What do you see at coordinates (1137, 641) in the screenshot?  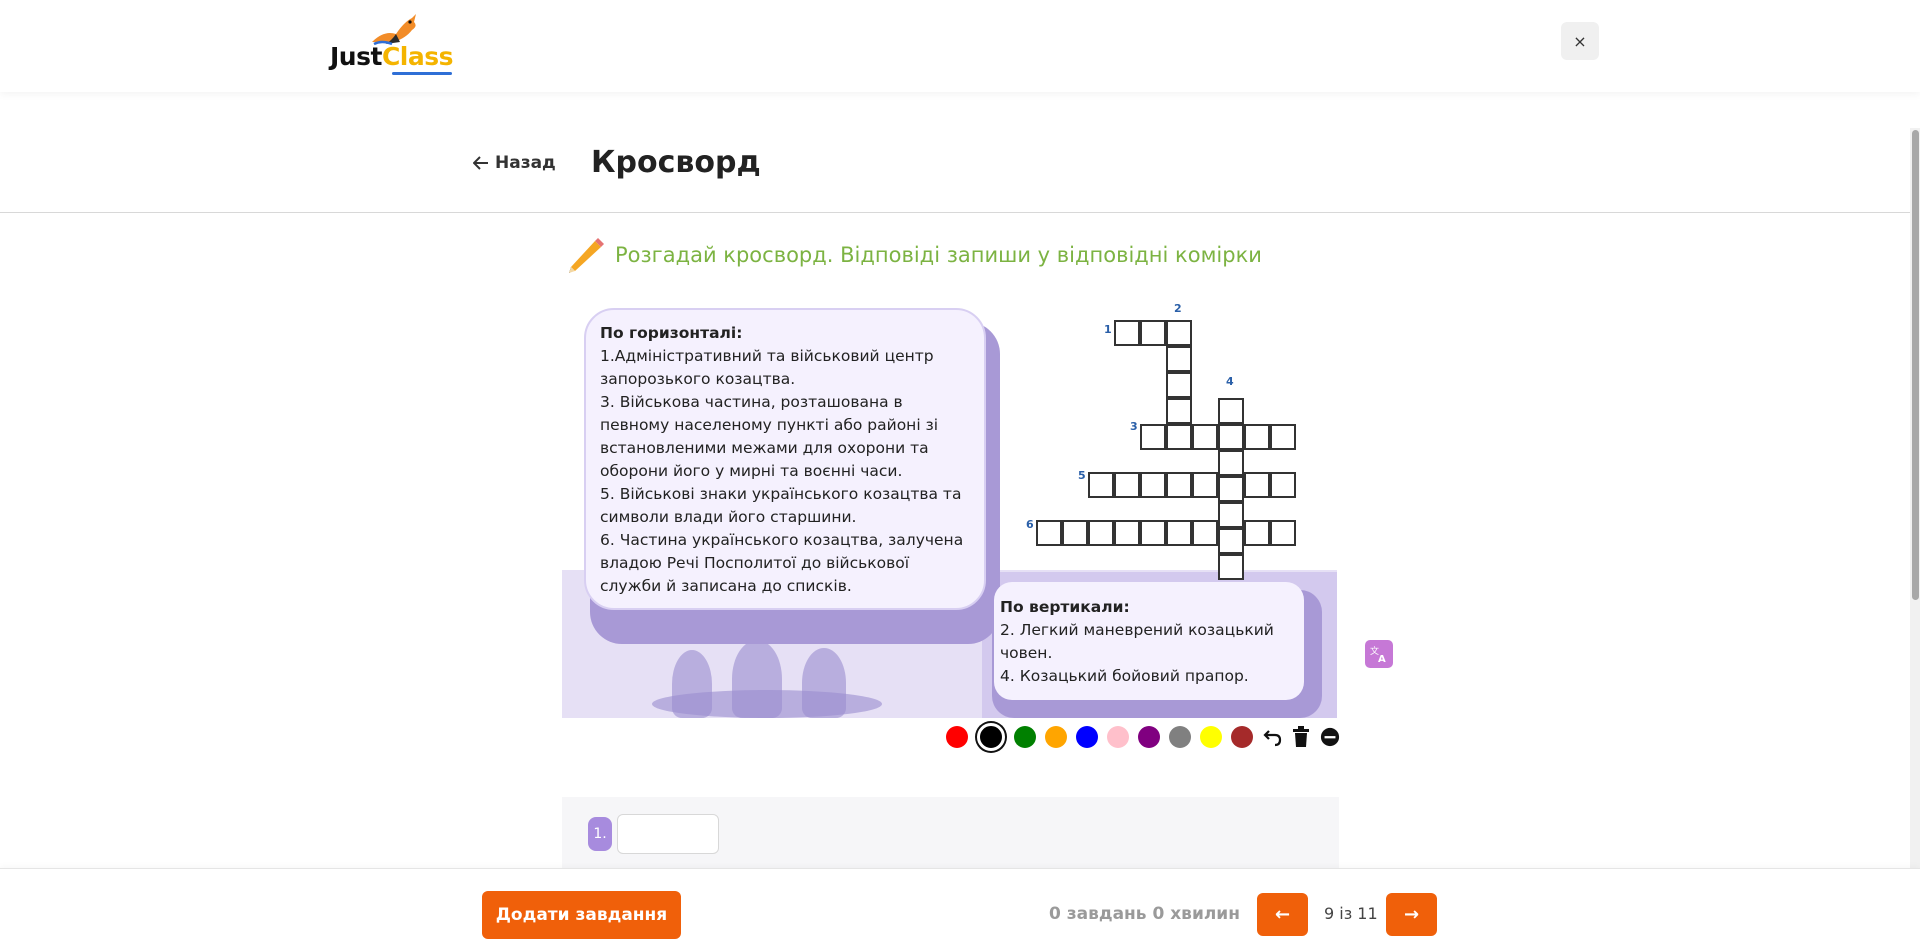 I see `vertical-clue-2: 2. Легкий маневрений козацький човен.` at bounding box center [1137, 641].